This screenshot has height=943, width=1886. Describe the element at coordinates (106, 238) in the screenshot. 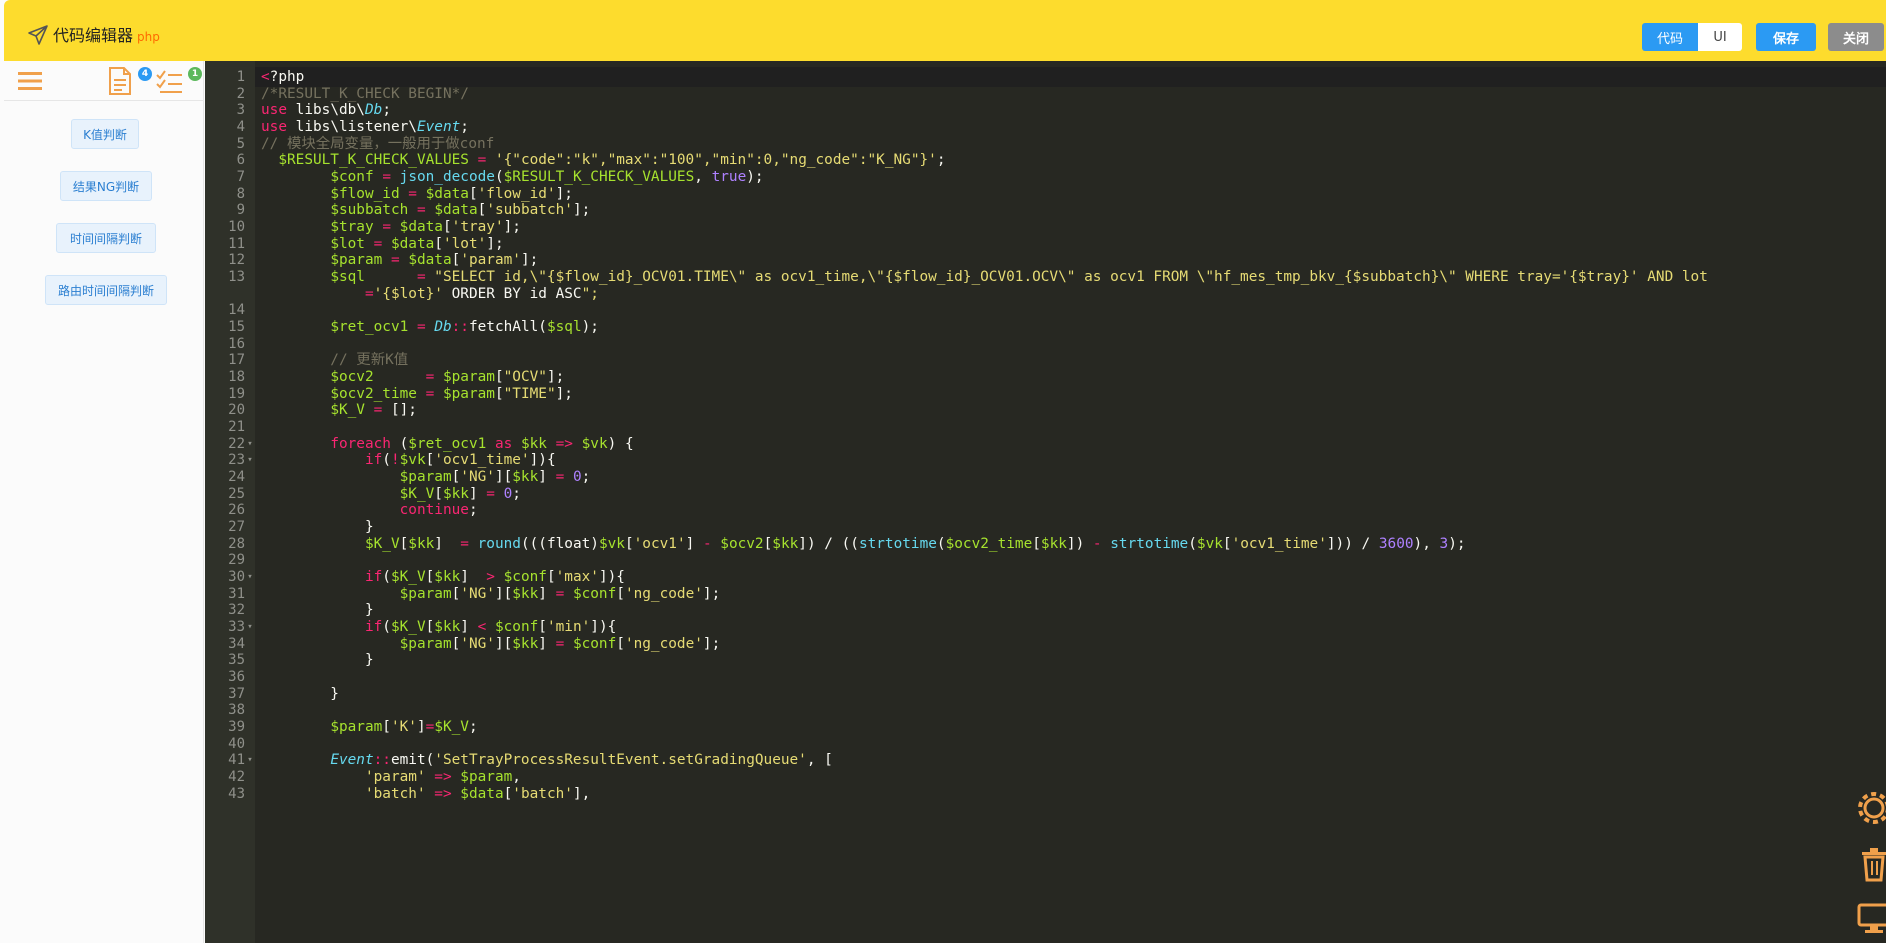

I see `rule-time-interval: 时间间隔判断` at that location.